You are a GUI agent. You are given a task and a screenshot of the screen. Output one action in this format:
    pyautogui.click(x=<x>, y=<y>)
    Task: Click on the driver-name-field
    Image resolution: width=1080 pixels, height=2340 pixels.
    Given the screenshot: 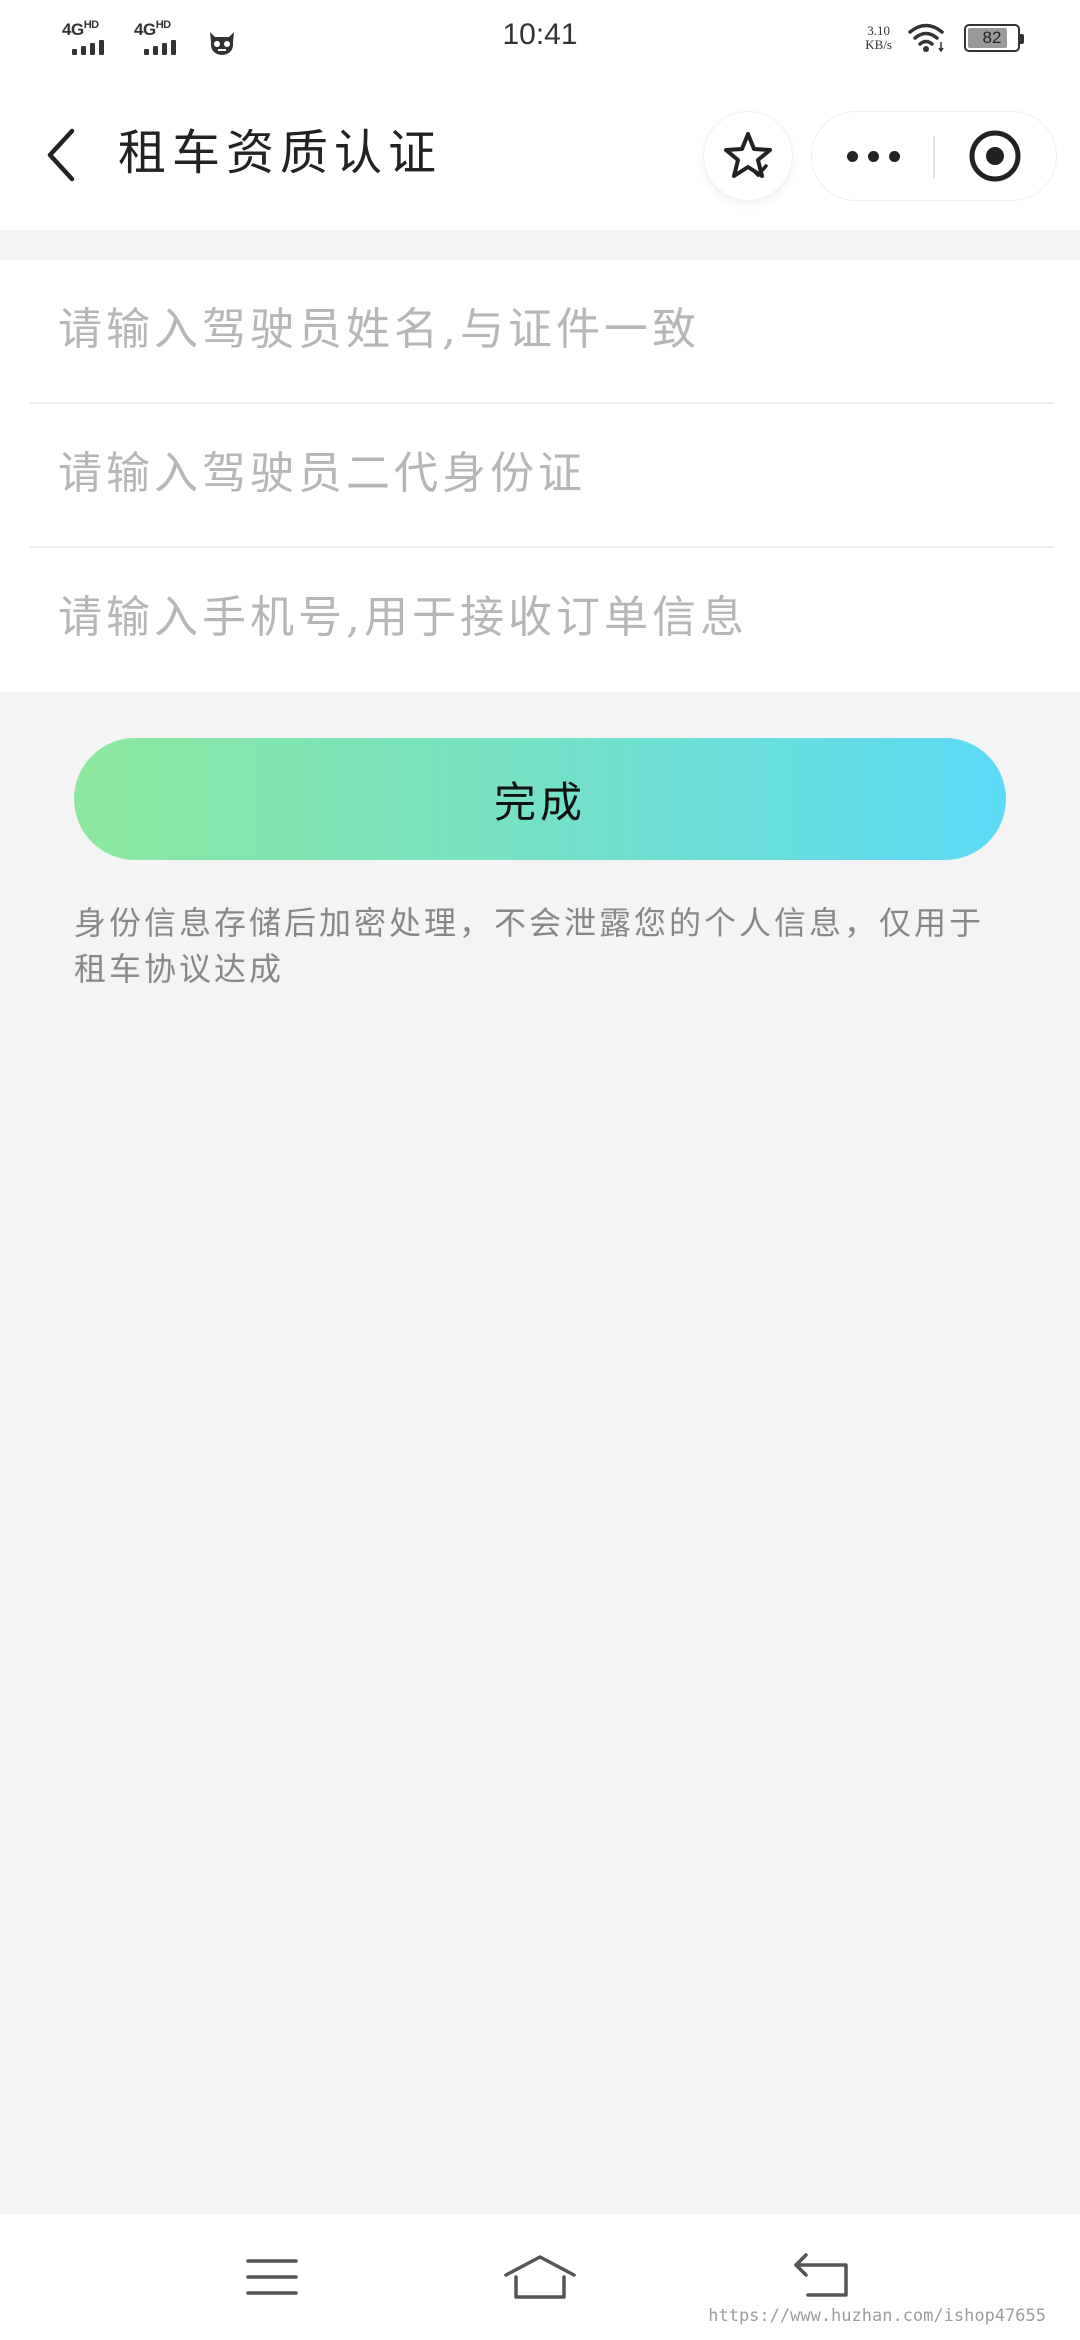 What is the action you would take?
    pyautogui.click(x=542, y=332)
    